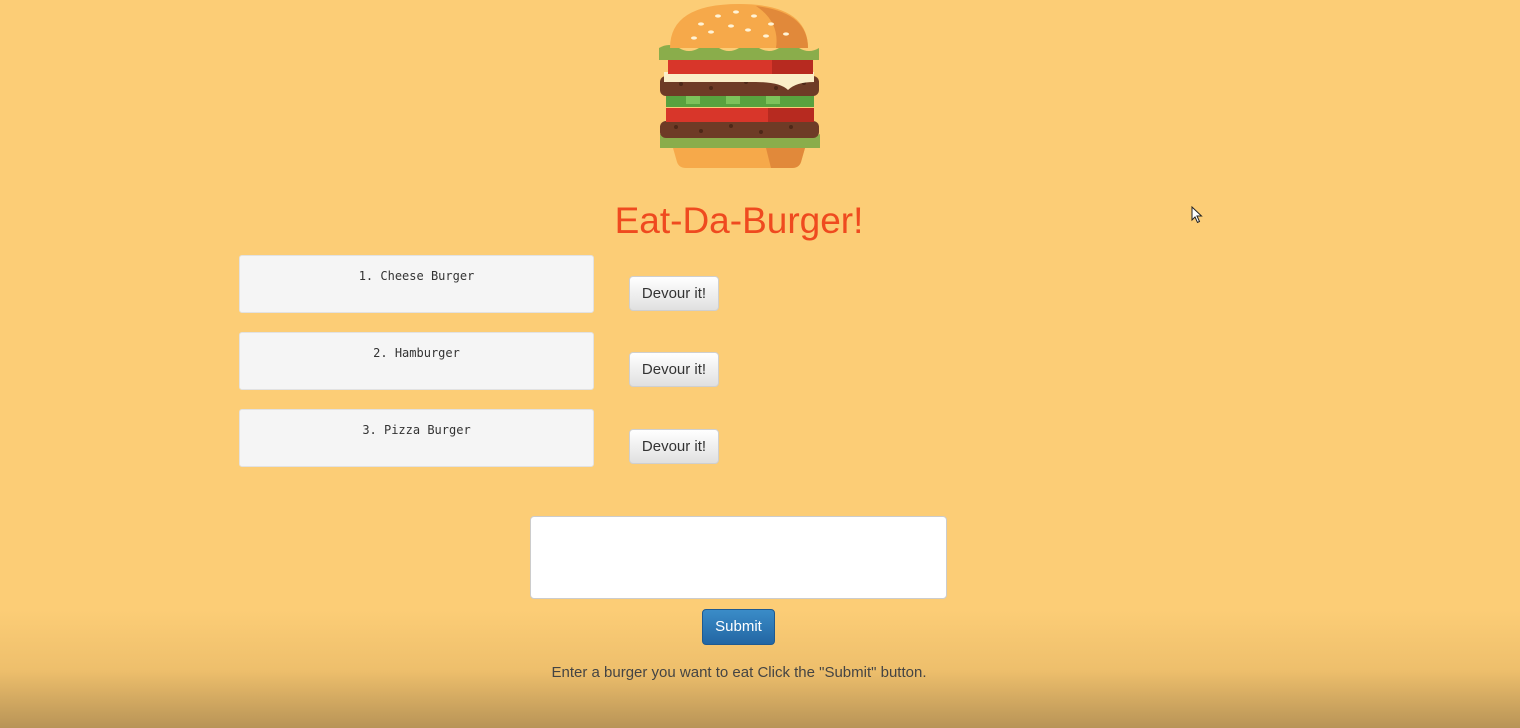  I want to click on submit-button: Submit, so click(738, 627).